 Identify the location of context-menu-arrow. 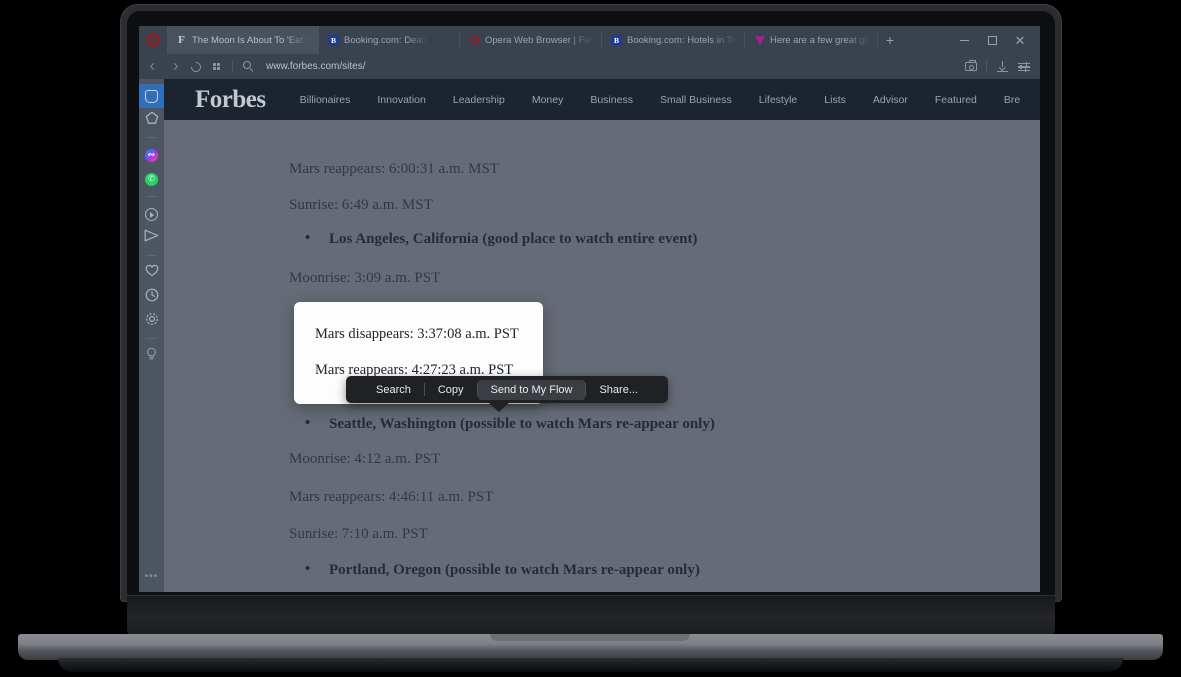
(499, 407).